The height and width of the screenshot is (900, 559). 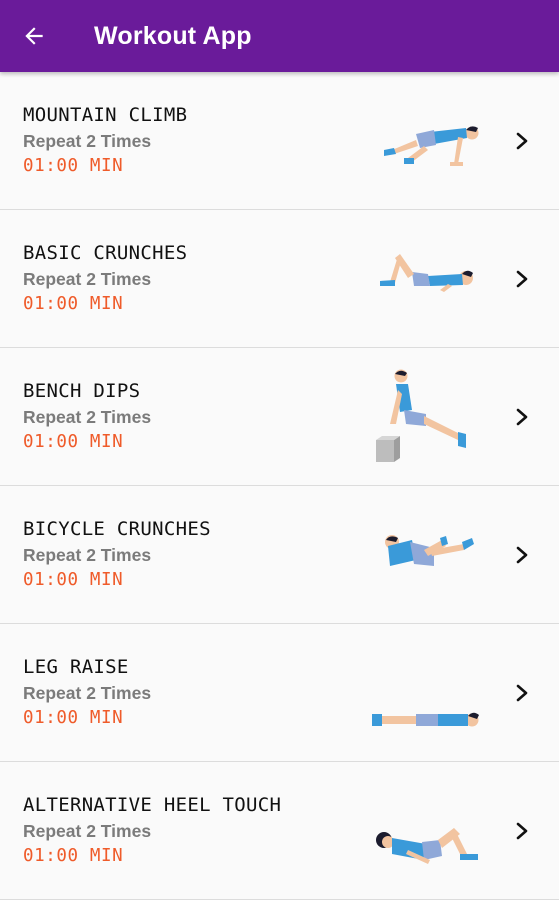 I want to click on exercise-text: BASIC CRUNCHES Repeat 2 Times 01:00 MIN, so click(x=105, y=278).